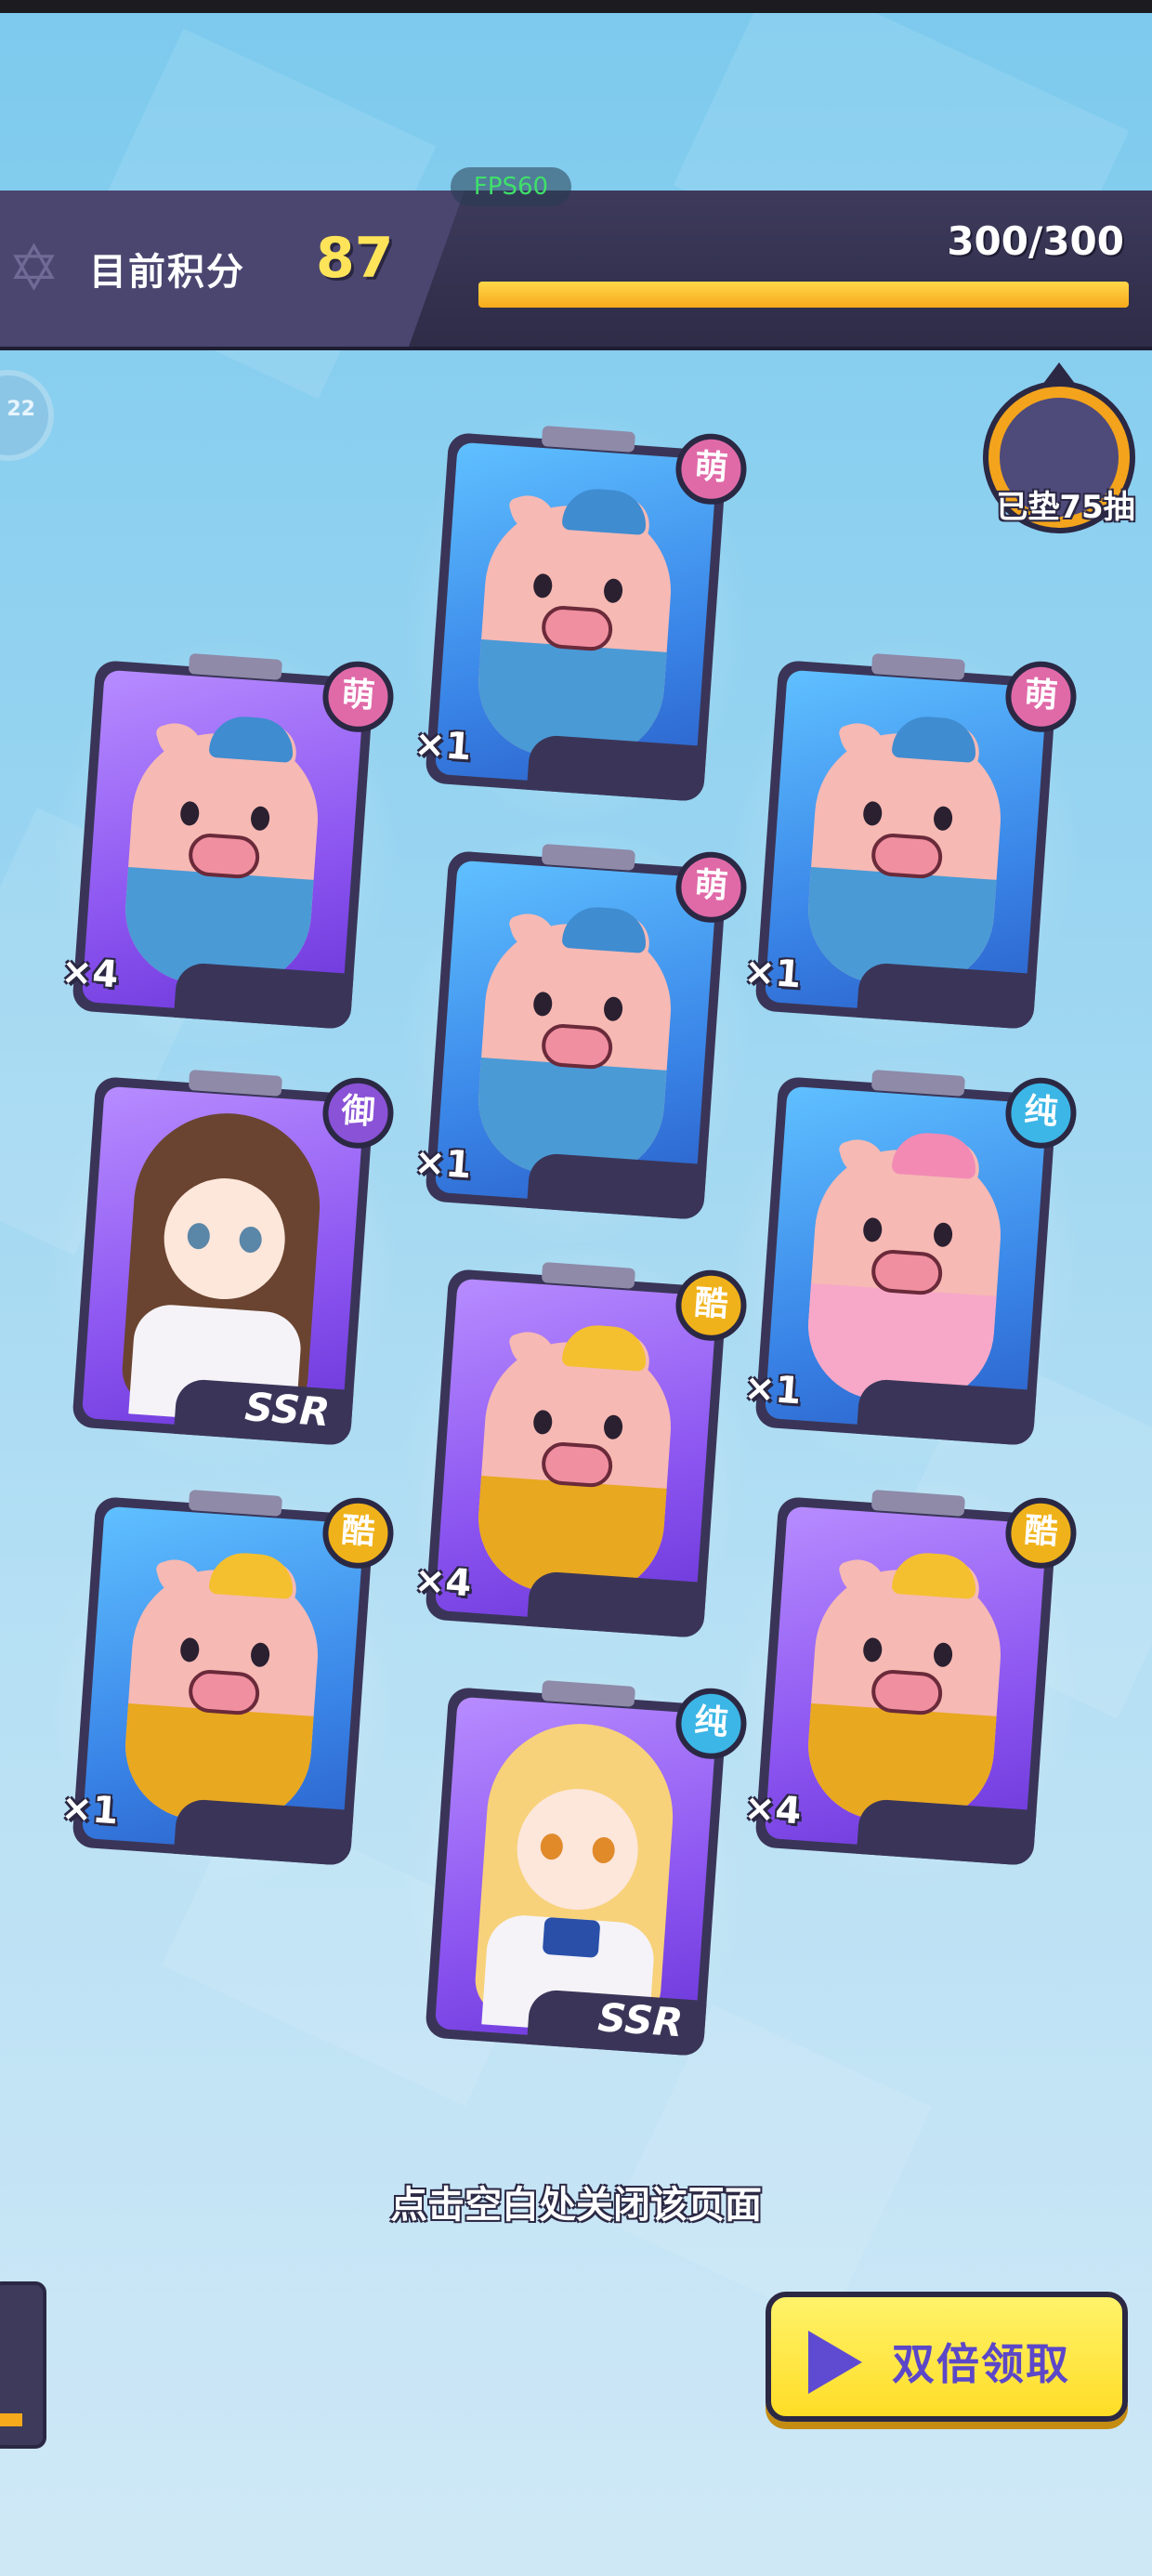 This screenshot has width=1152, height=2576. Describe the element at coordinates (11, 2419) in the screenshot. I see `side-menu-bar` at that location.